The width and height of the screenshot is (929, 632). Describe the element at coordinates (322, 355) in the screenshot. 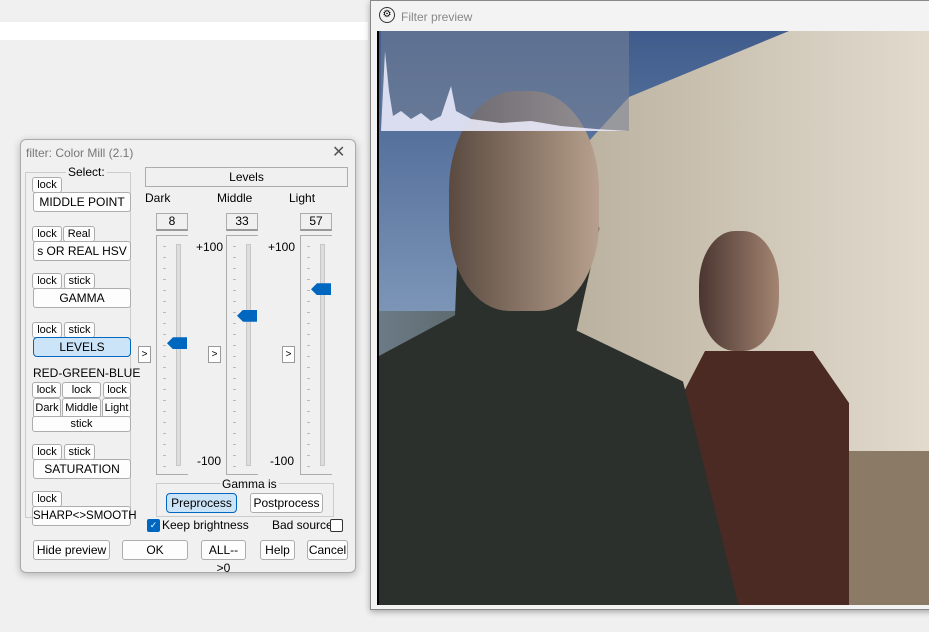

I see `slider-track` at that location.